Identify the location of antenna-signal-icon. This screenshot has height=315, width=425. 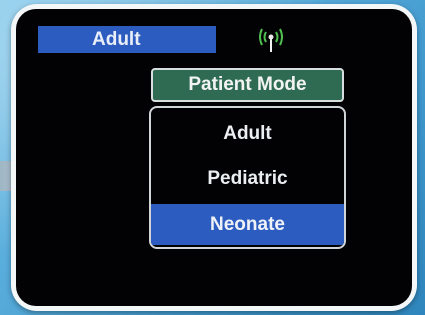
(271, 40).